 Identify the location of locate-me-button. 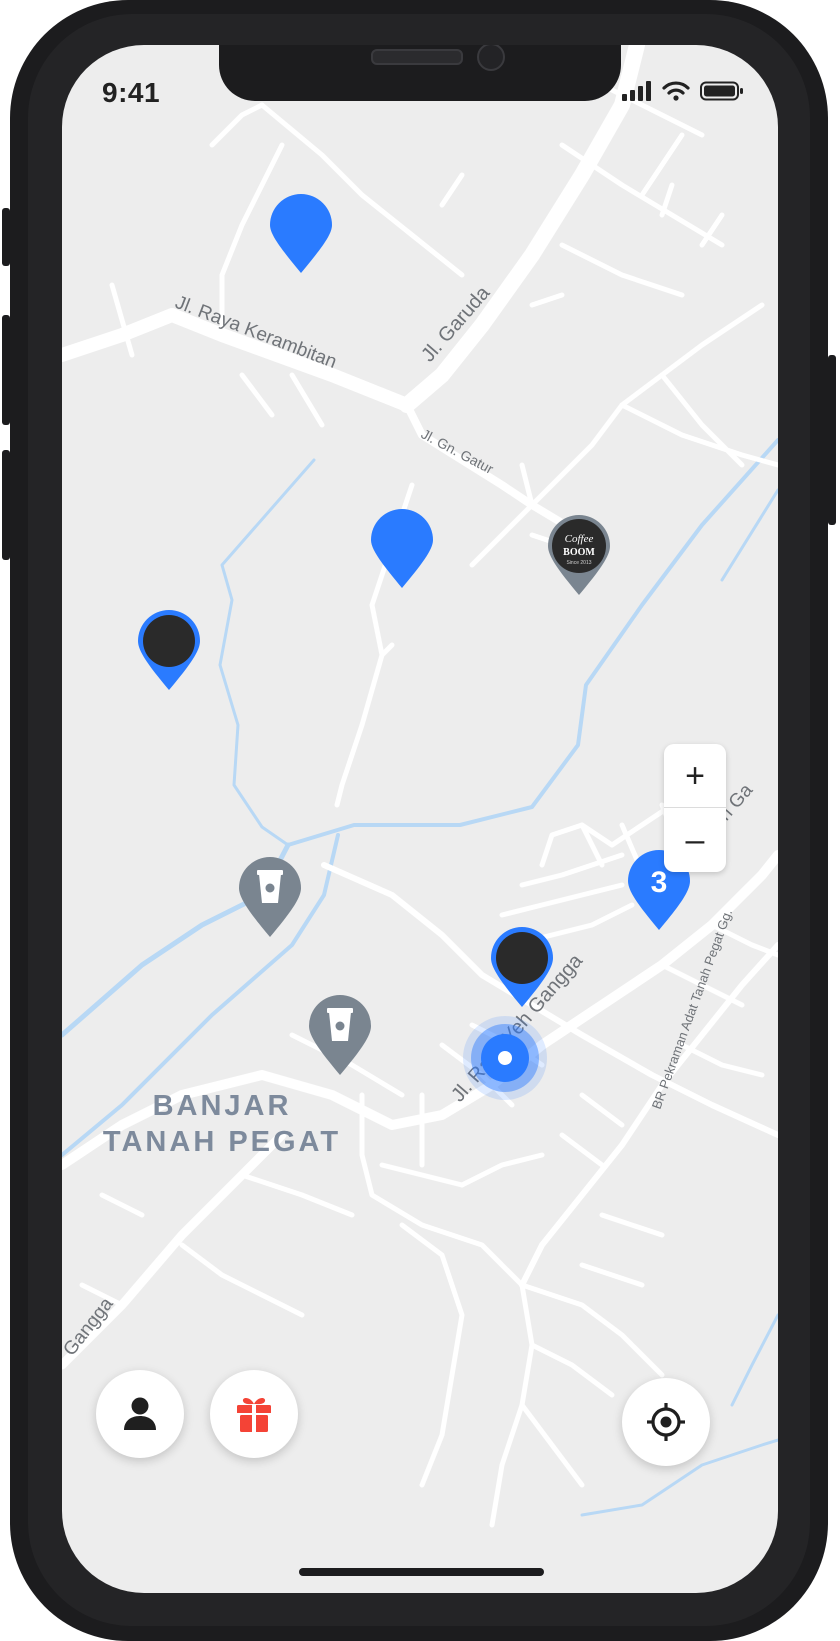
(666, 1422).